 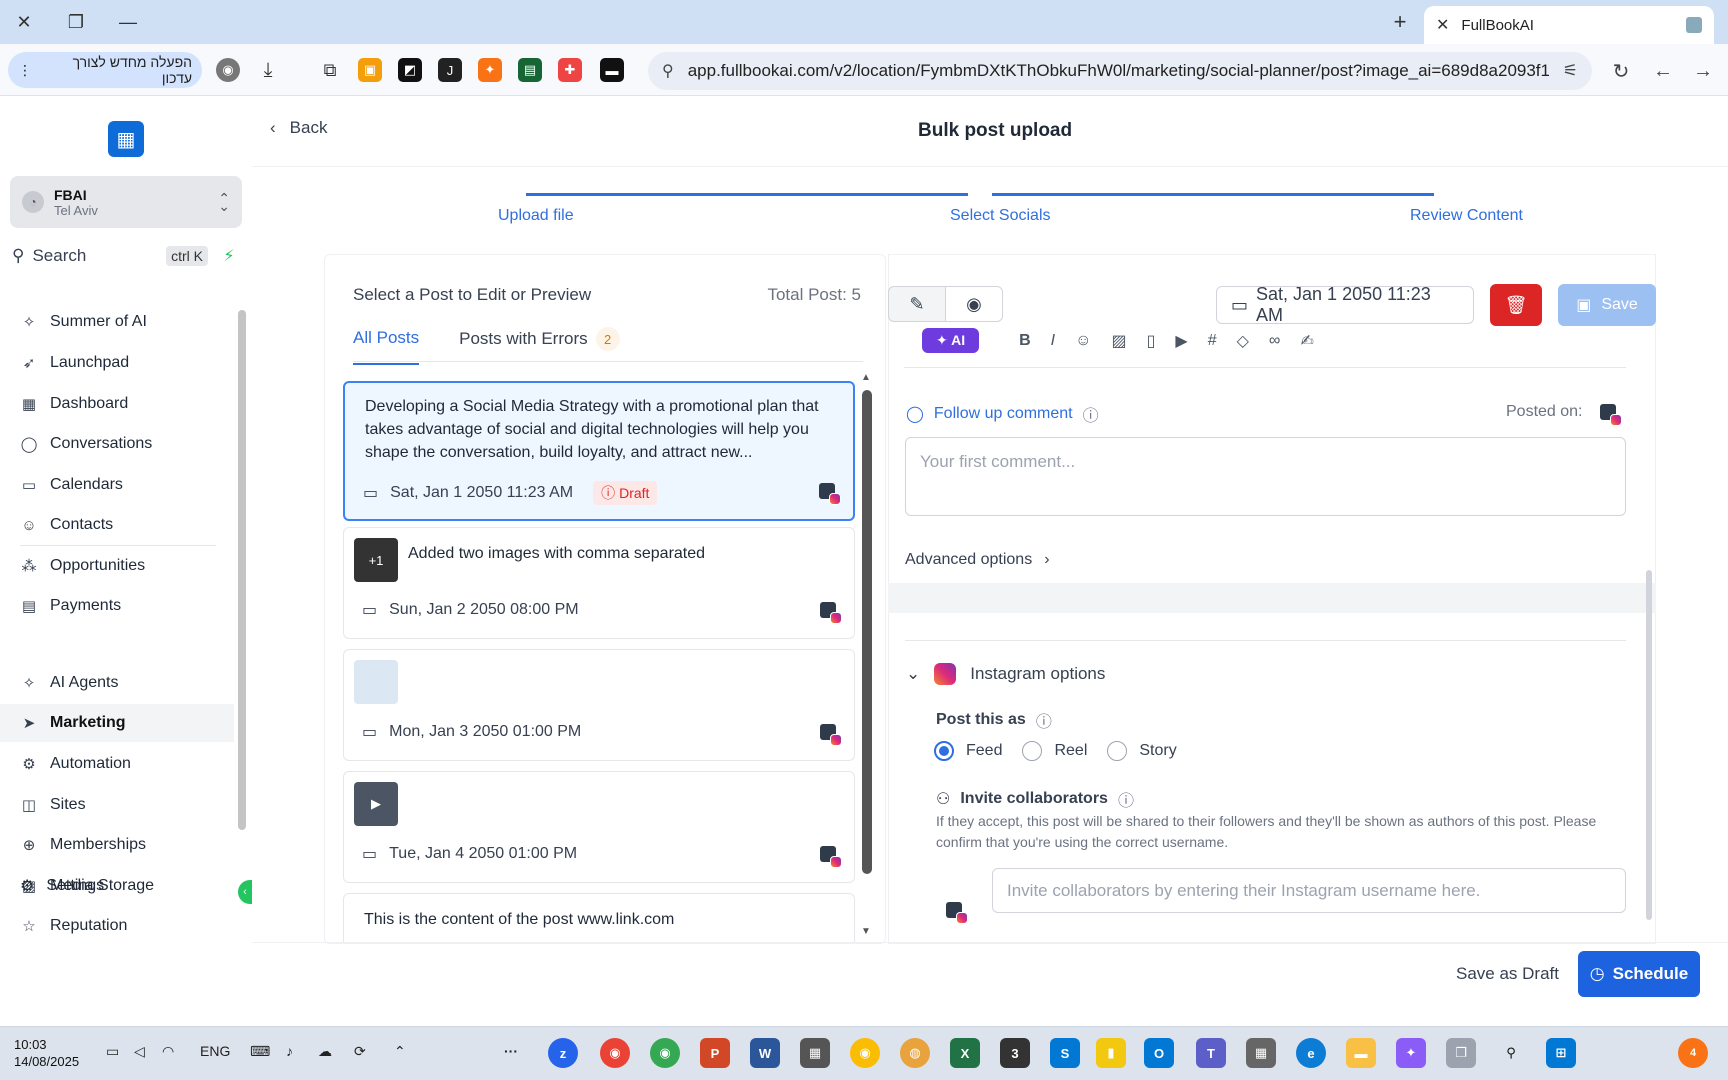 What do you see at coordinates (1561, 1053) in the screenshot?
I see `start-menu-icon: ⊞` at bounding box center [1561, 1053].